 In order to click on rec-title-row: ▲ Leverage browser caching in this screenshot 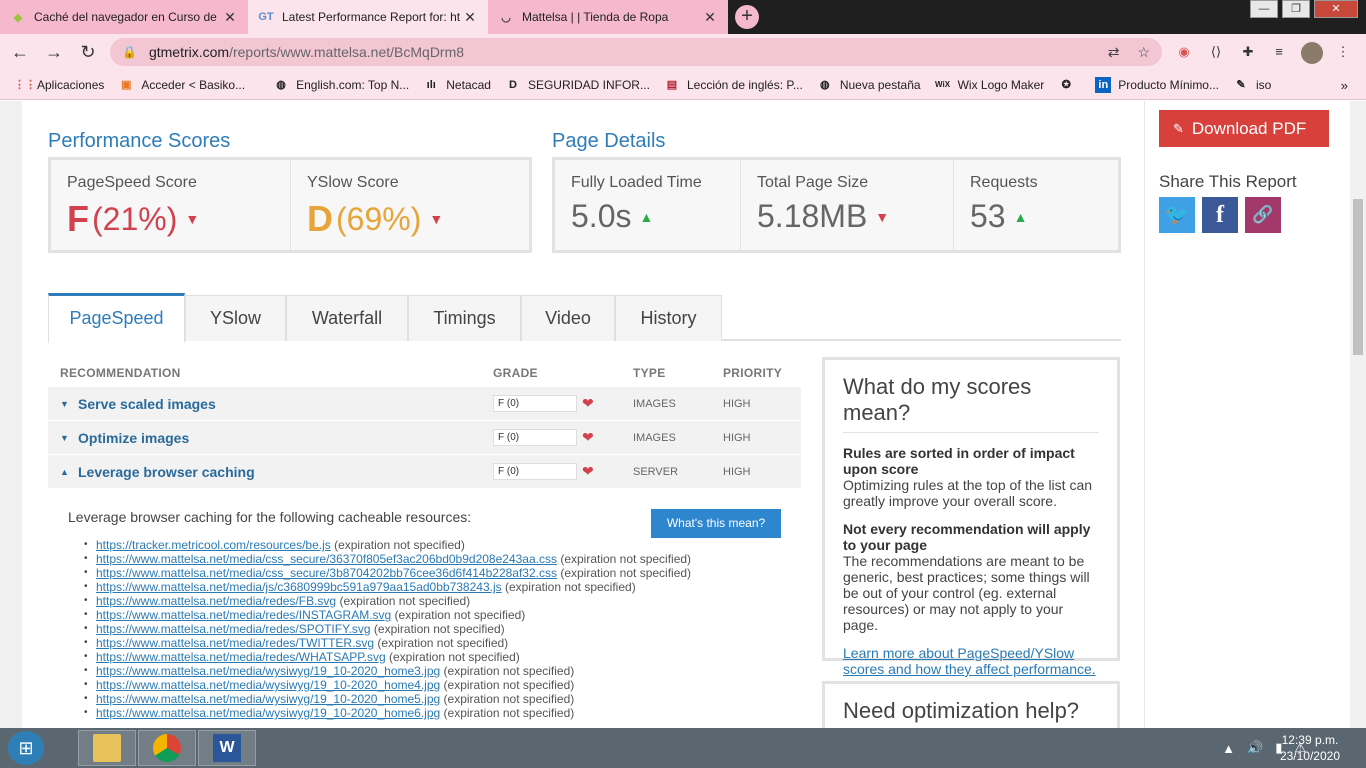, I will do `click(276, 472)`.